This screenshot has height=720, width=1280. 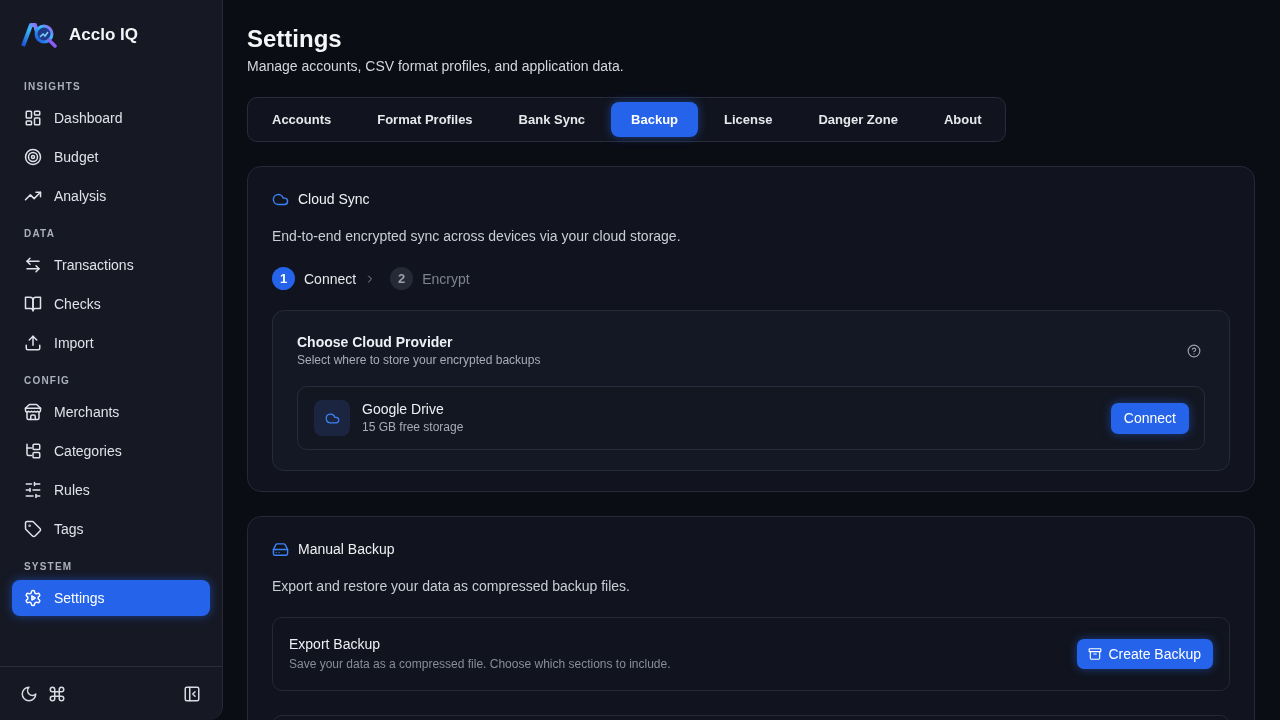 I want to click on row-subtitle: Save your data as a compressed file. Choose which sections to include., so click(x=480, y=664).